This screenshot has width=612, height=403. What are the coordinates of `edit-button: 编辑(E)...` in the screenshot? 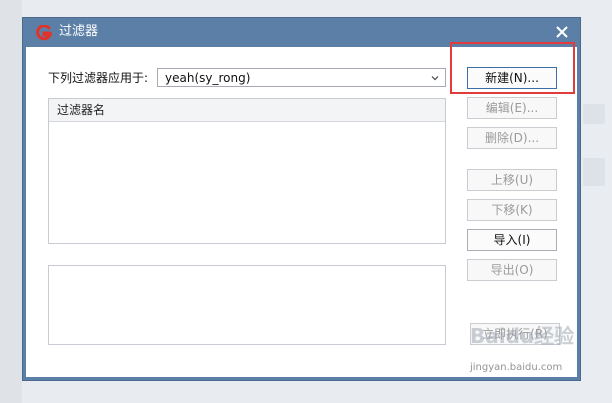 It's located at (512, 108).